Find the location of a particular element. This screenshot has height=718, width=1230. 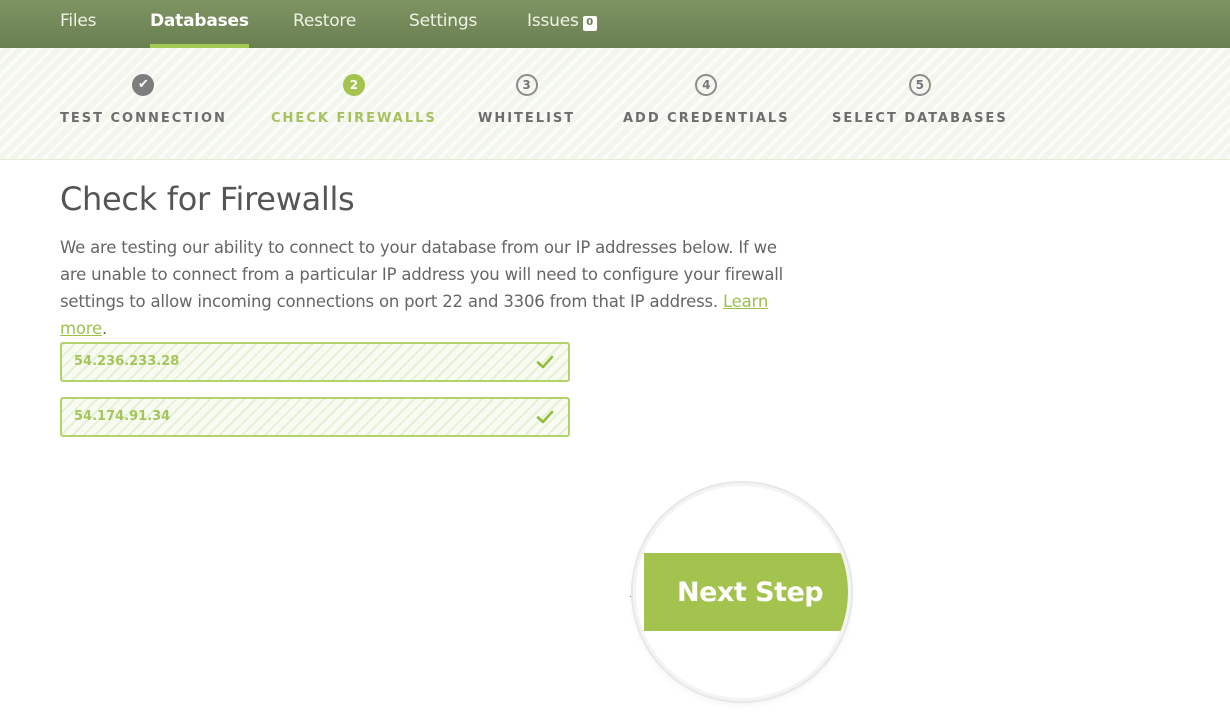

nav-item-databases: Databases is located at coordinates (199, 24).